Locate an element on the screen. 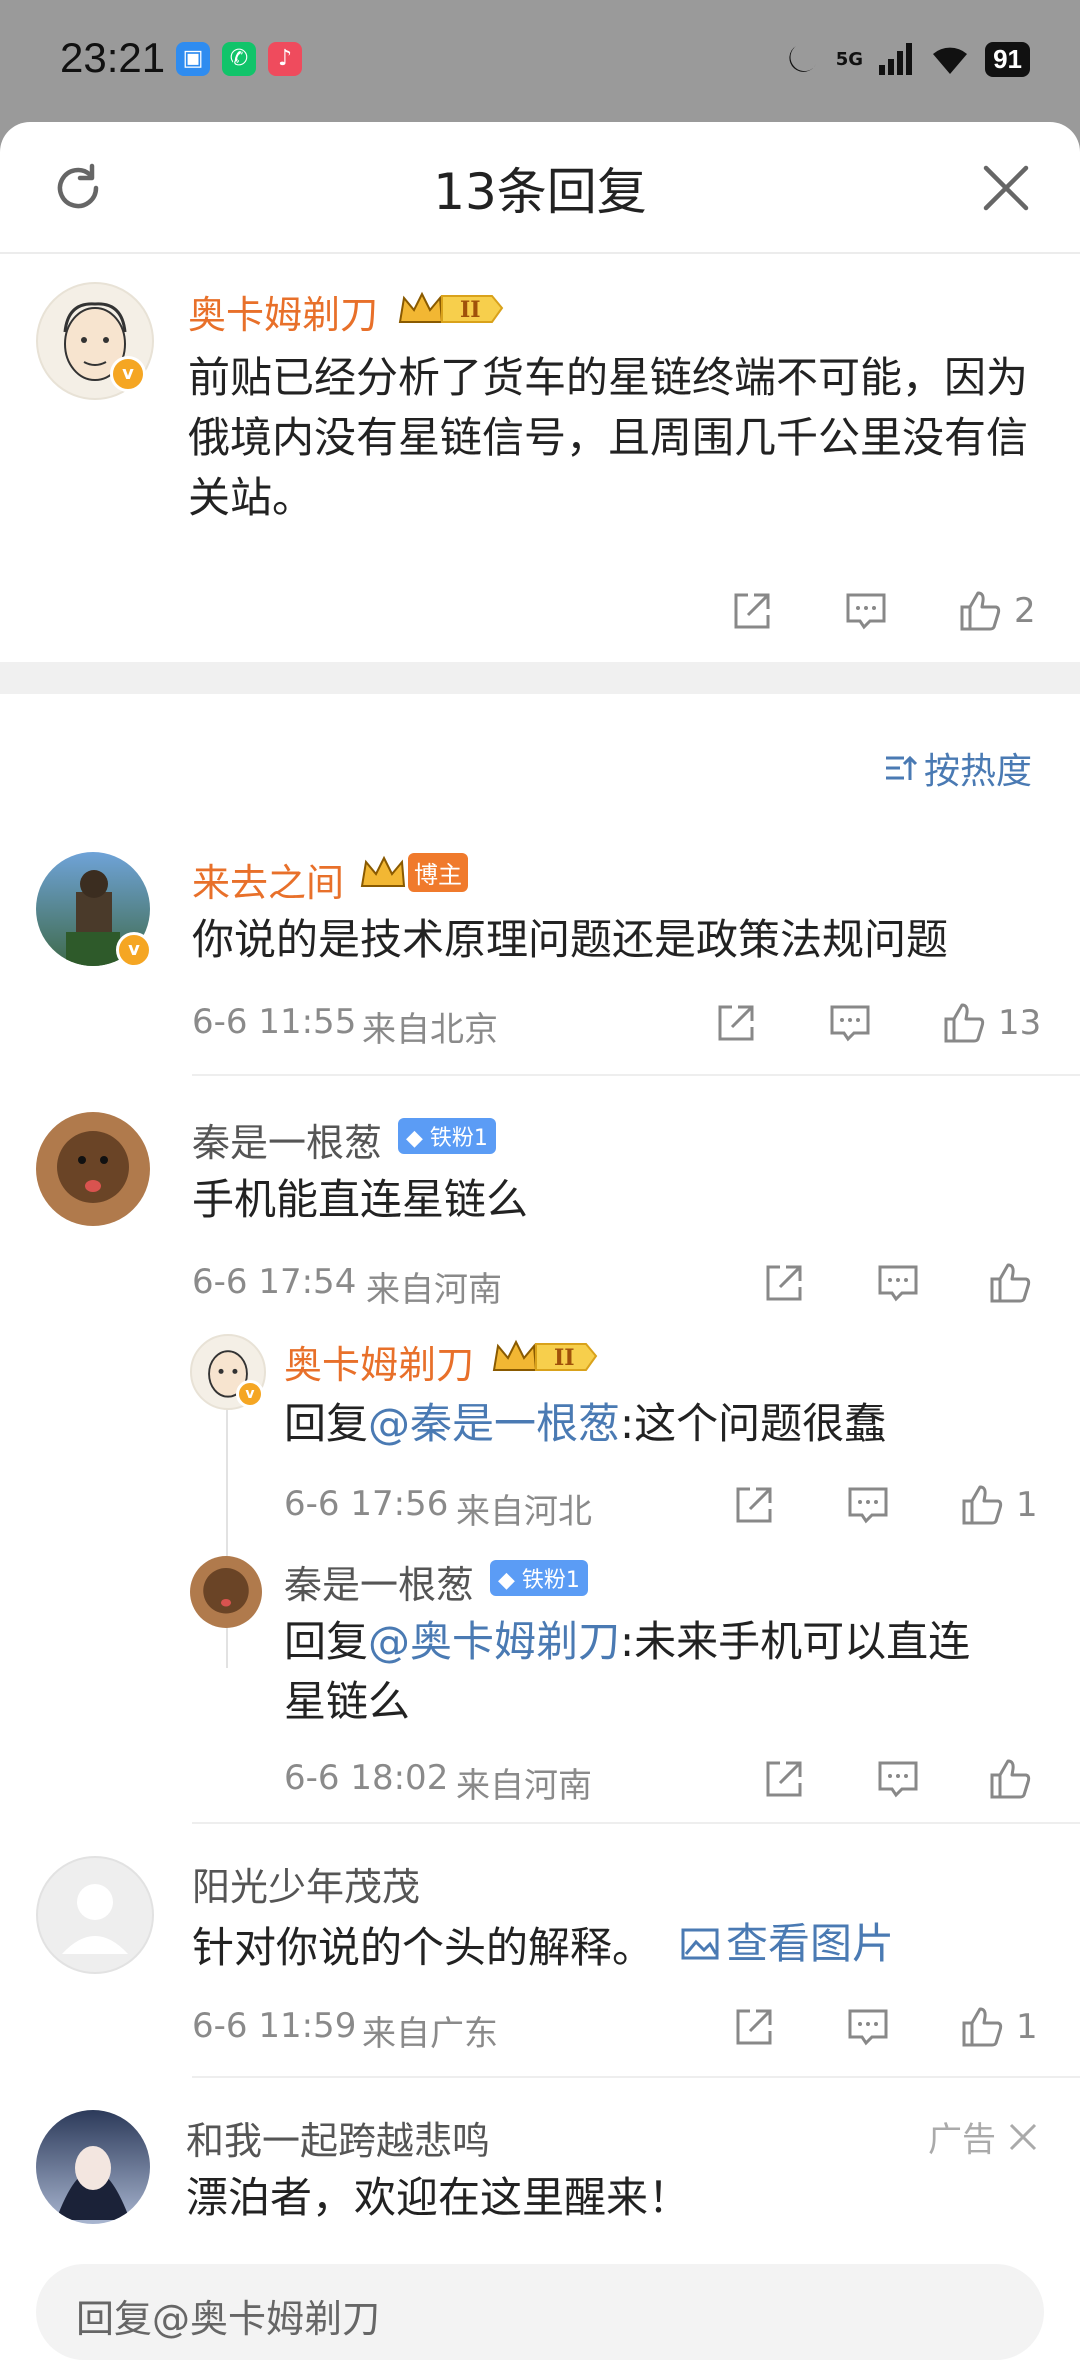  comment-location: 来自广东 is located at coordinates (430, 2034).